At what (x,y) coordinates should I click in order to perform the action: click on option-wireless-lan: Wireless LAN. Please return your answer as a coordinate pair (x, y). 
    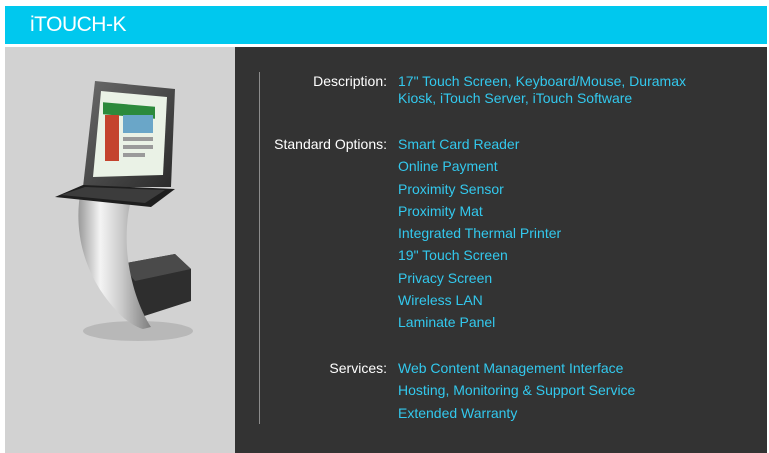
    Looking at the image, I should click on (440, 300).